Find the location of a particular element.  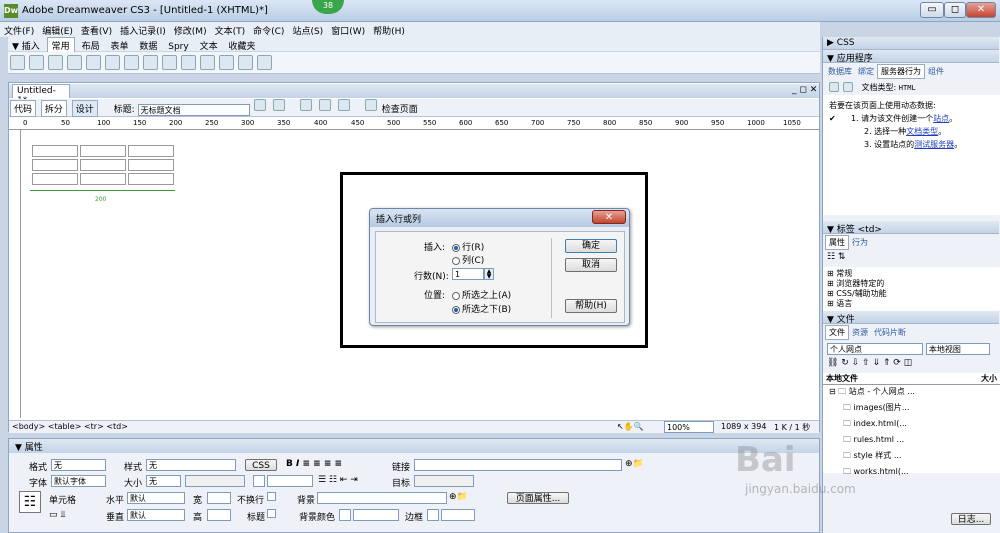

text-color-swatch is located at coordinates (259, 481).